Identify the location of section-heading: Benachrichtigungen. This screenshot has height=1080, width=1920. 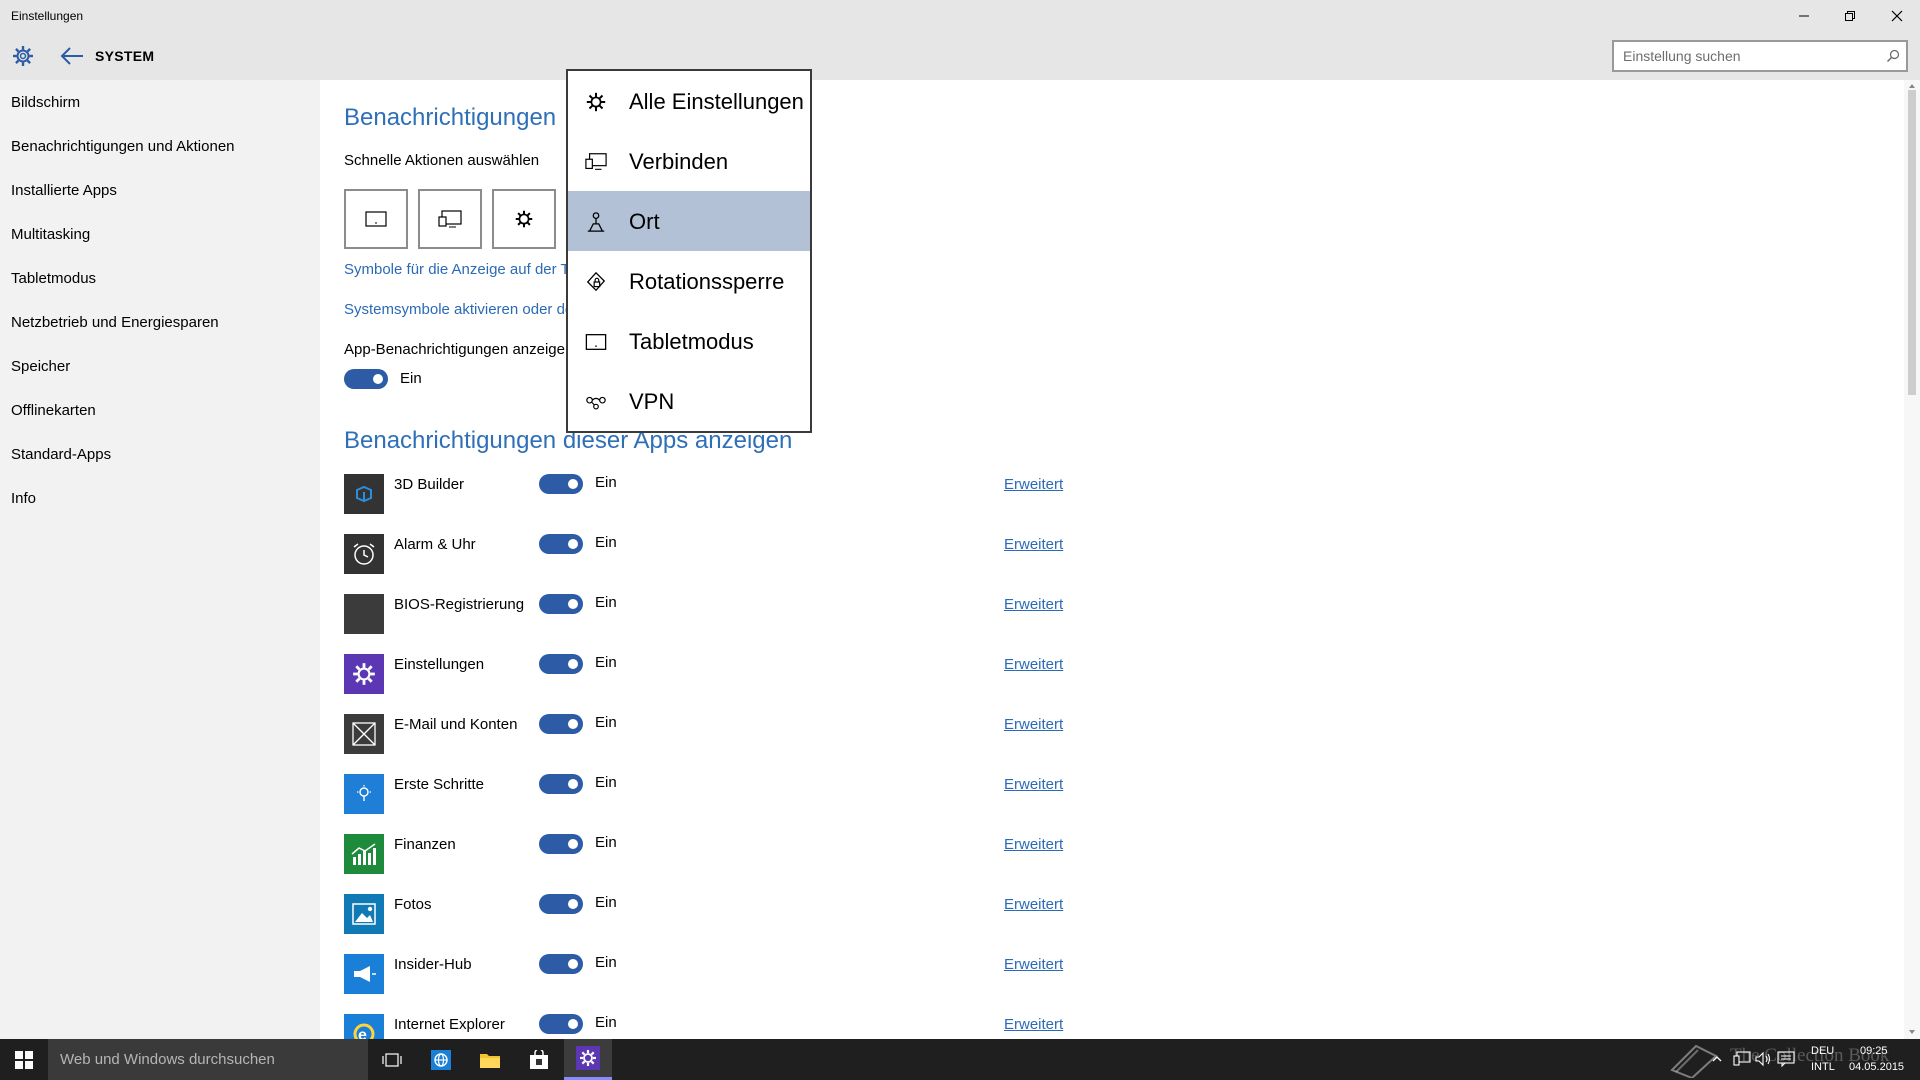
(450, 117).